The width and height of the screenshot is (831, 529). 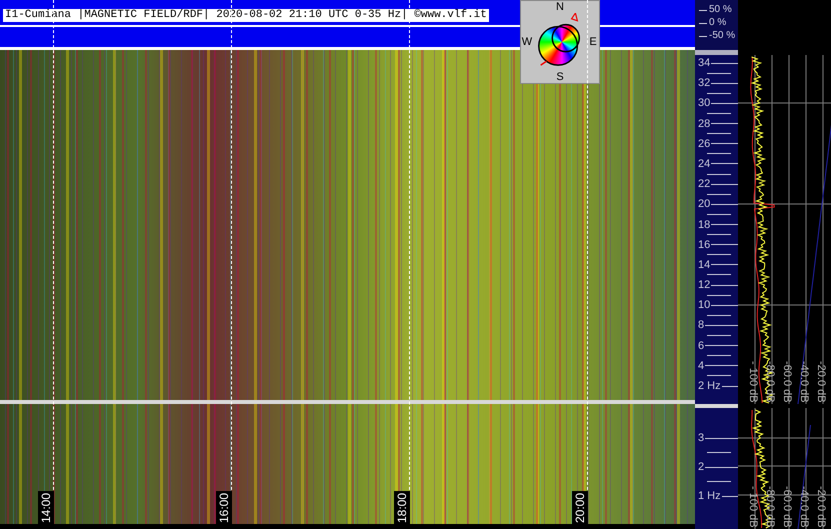 I want to click on amplitude-label: 0 %, so click(x=717, y=23).